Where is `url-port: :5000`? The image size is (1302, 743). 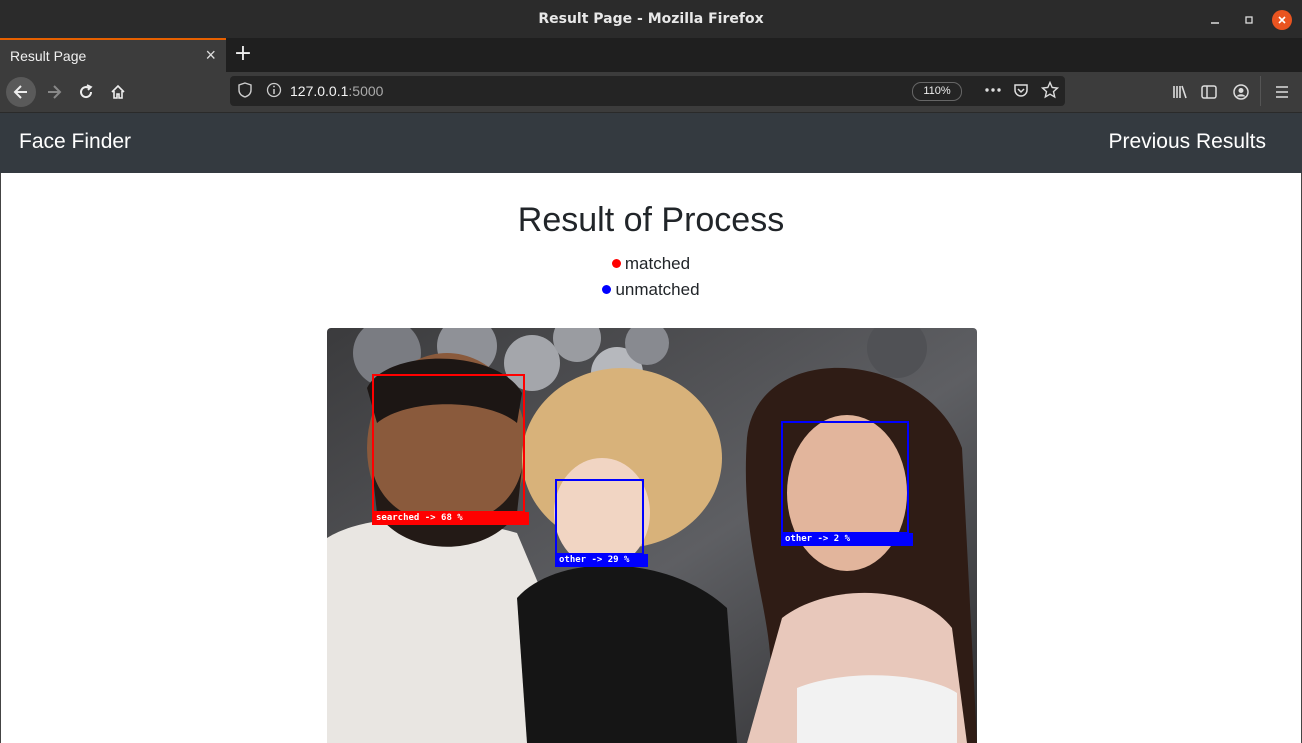
url-port: :5000 is located at coordinates (366, 91).